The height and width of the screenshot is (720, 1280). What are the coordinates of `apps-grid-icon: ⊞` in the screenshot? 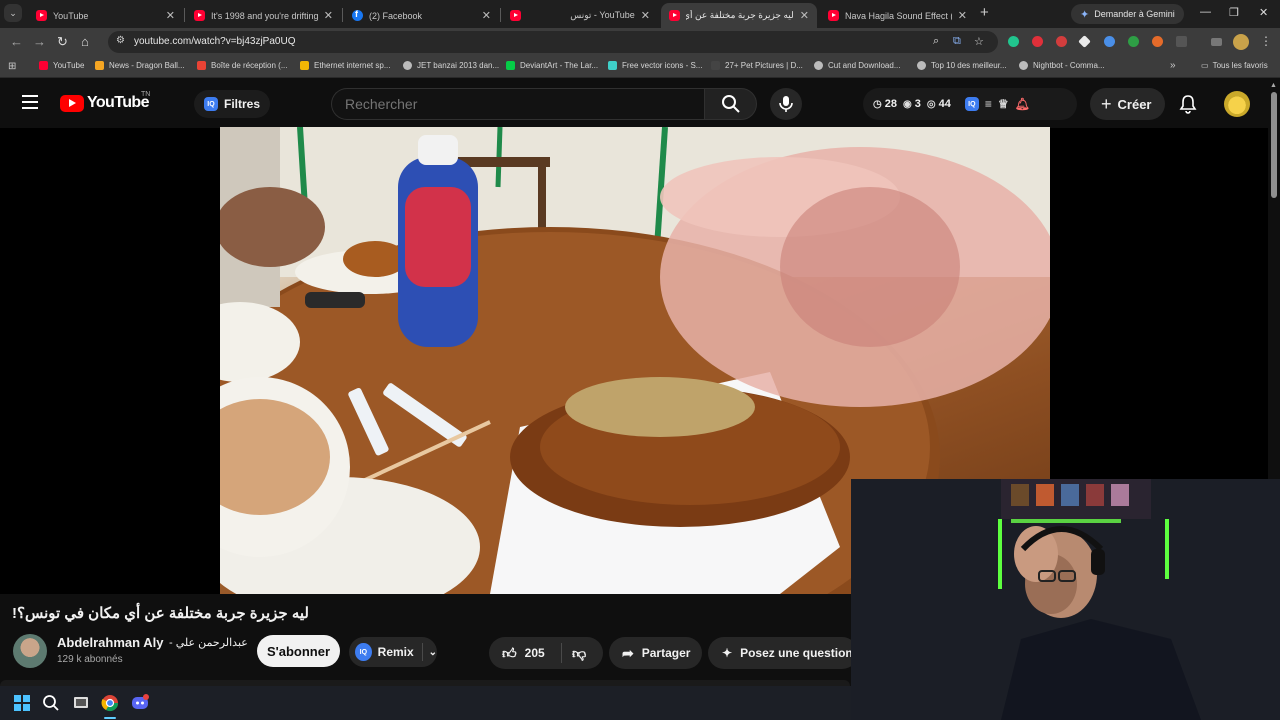 It's located at (12, 66).